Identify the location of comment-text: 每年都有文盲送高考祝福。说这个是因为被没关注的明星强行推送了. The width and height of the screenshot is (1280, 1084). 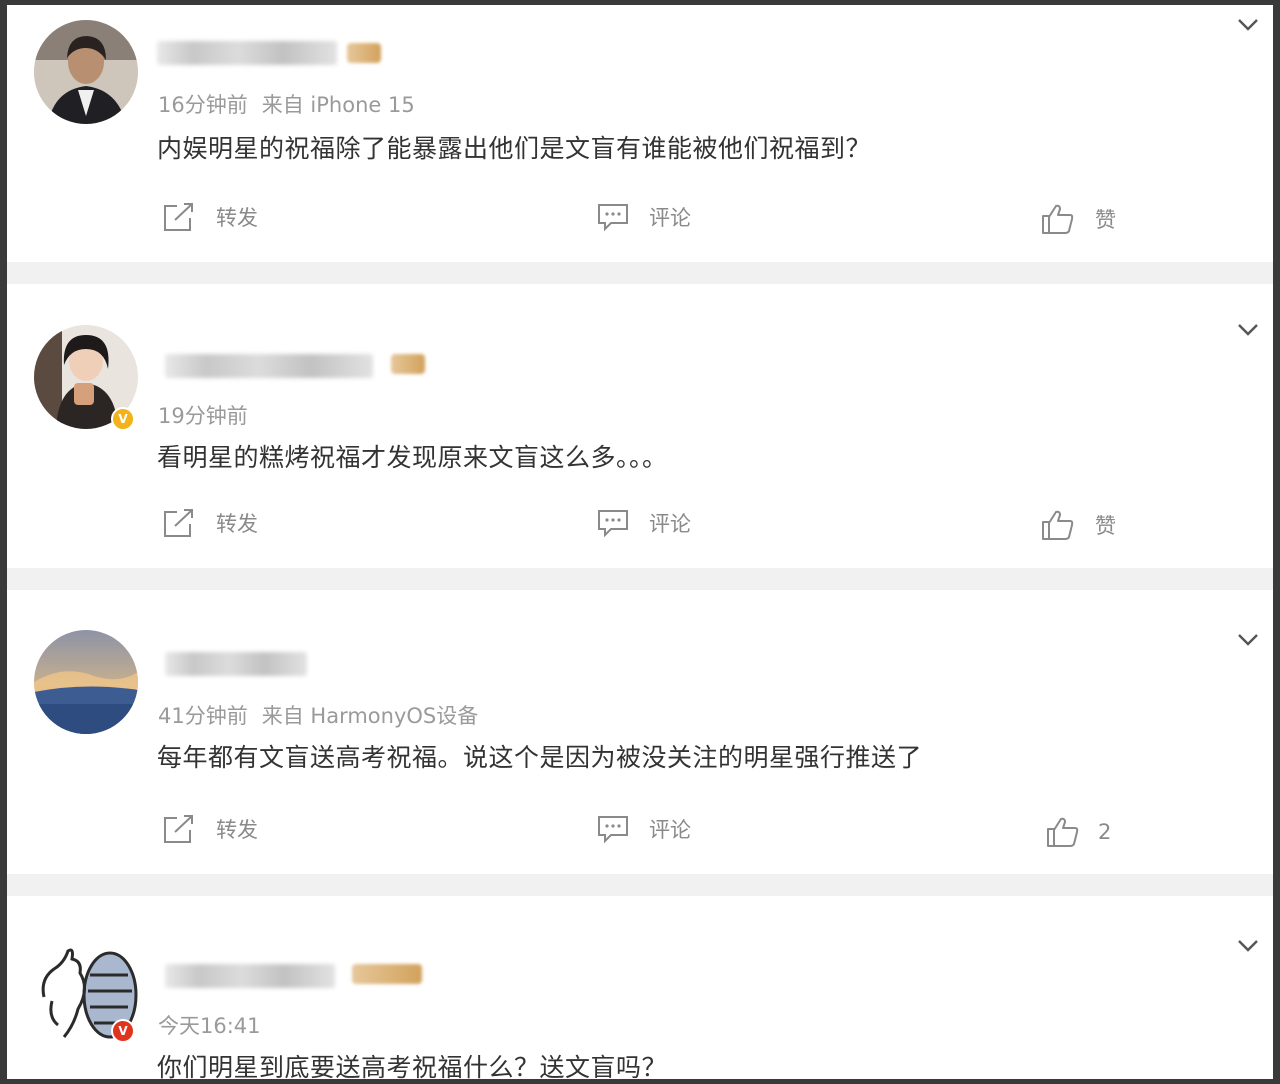
(540, 757).